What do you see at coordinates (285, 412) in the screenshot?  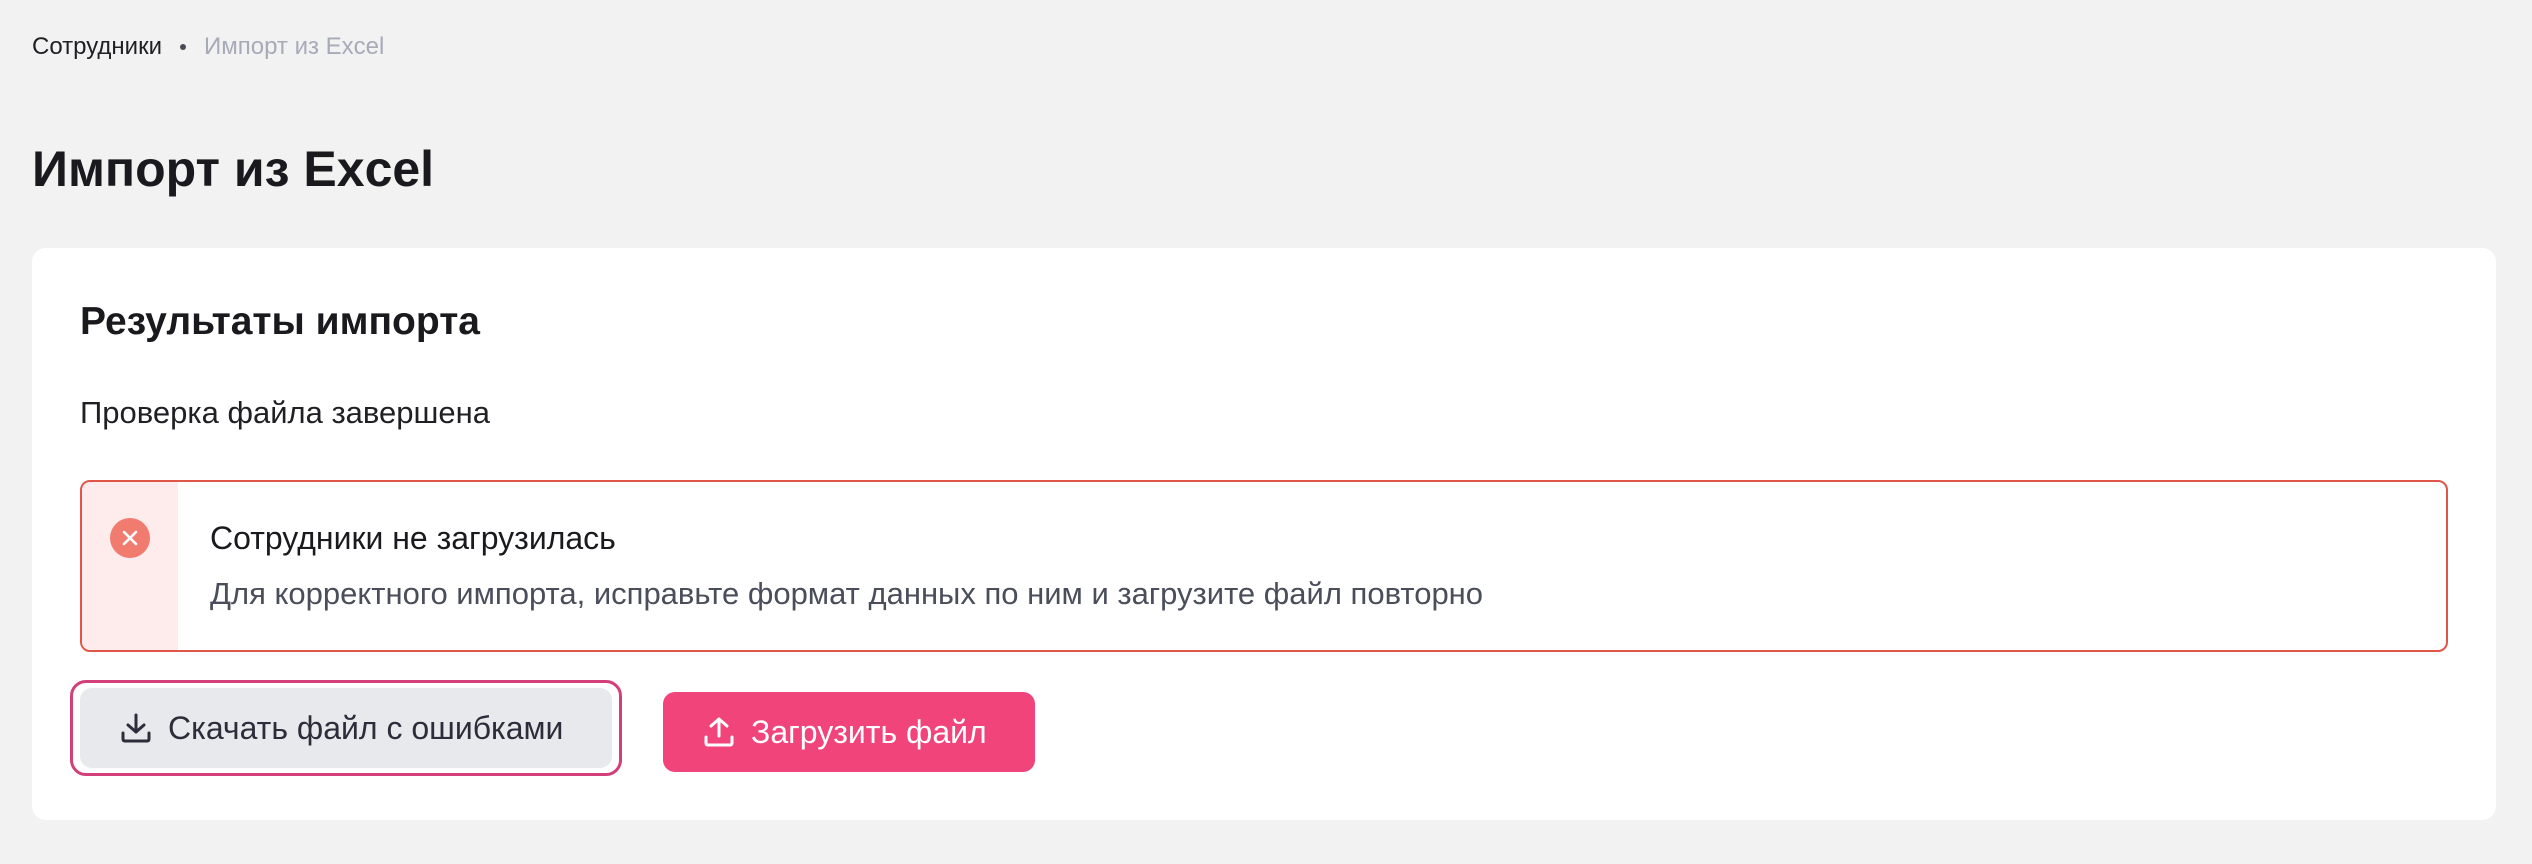 I see `status-text: Проверка файла завершена` at bounding box center [285, 412].